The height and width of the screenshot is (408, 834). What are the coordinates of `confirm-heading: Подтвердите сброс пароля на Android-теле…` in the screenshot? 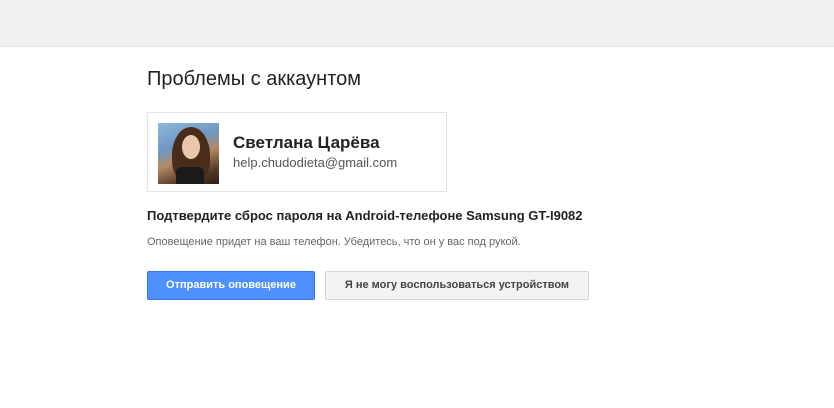 It's located at (365, 215).